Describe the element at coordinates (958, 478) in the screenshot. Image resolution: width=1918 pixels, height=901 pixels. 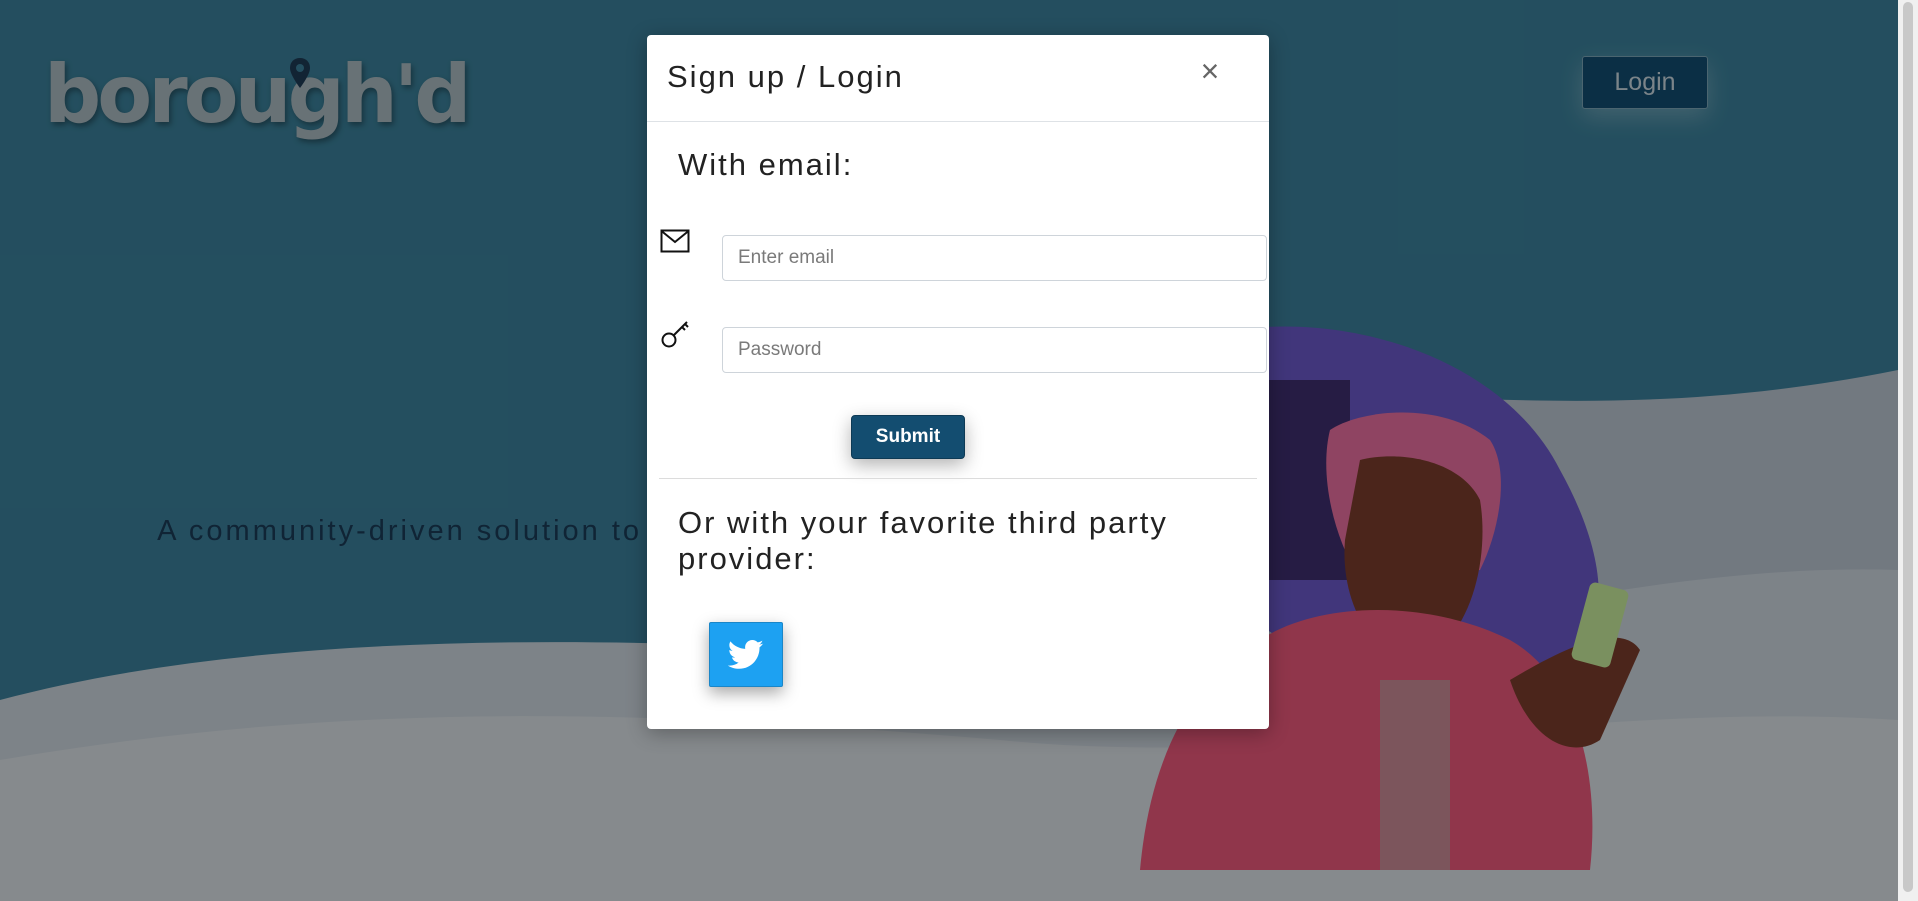
I see `section-divider` at that location.